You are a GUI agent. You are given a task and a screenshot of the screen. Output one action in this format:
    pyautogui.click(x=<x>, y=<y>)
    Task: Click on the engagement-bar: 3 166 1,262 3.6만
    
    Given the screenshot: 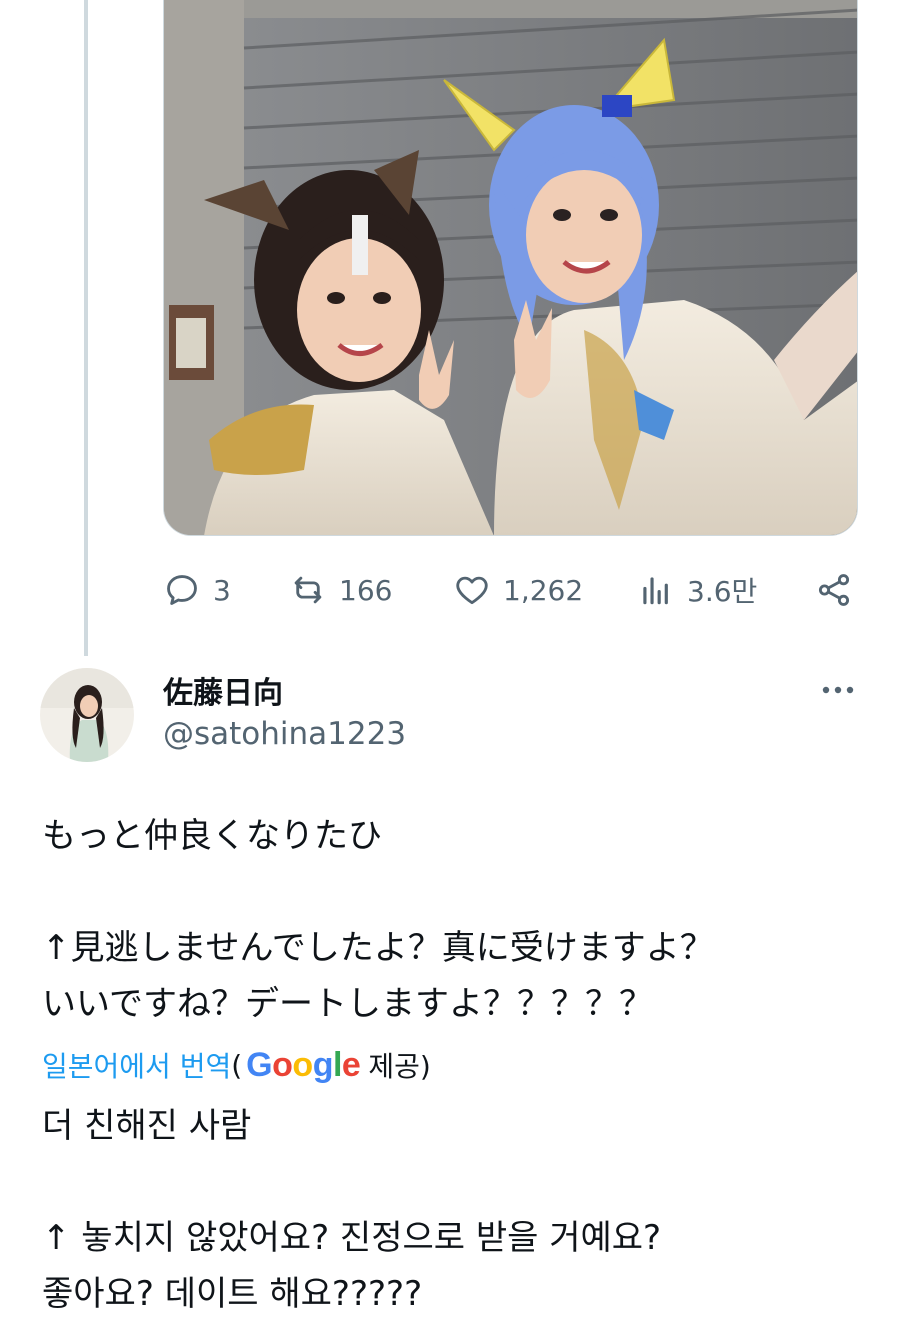 What is the action you would take?
    pyautogui.click(x=513, y=590)
    